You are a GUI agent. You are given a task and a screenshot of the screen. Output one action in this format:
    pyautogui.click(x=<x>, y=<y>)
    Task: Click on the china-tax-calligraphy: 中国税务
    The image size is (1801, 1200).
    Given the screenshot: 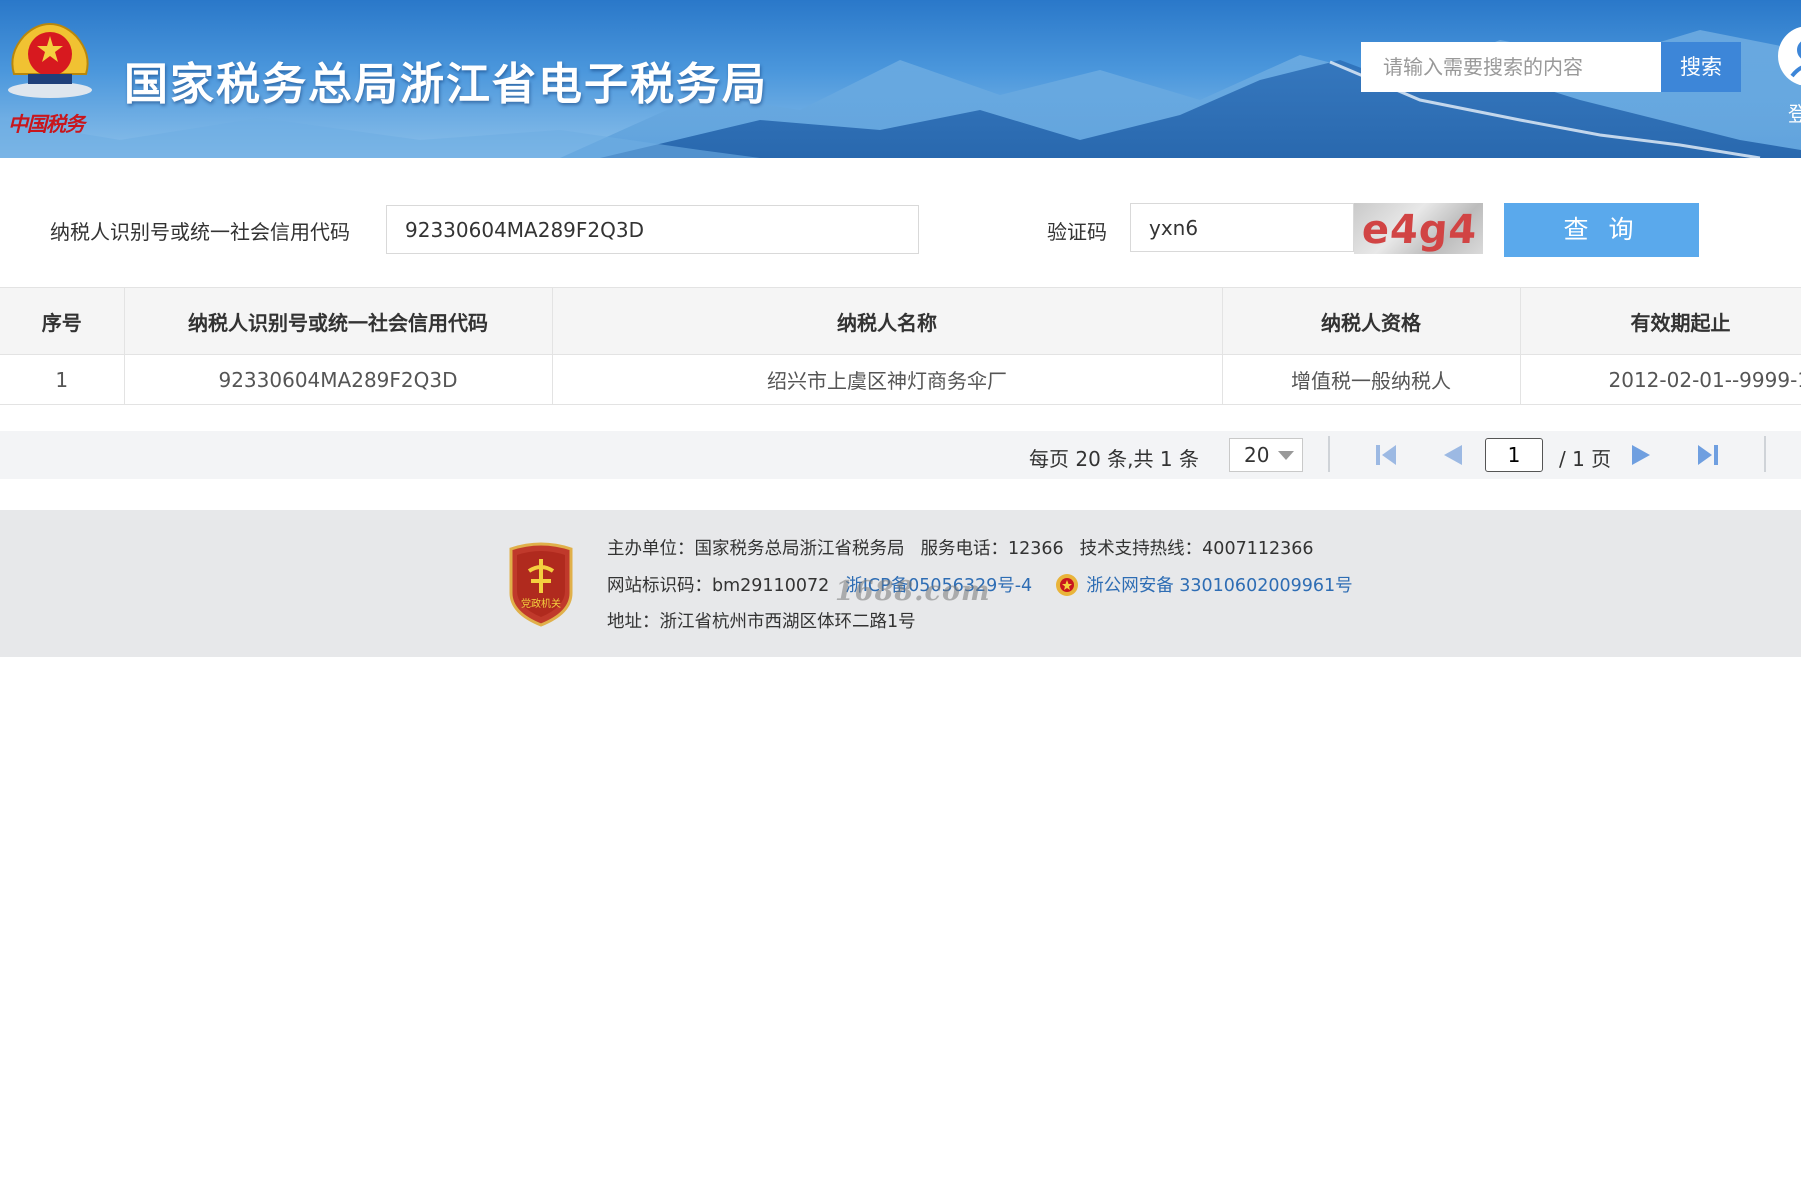 What is the action you would take?
    pyautogui.click(x=46, y=124)
    